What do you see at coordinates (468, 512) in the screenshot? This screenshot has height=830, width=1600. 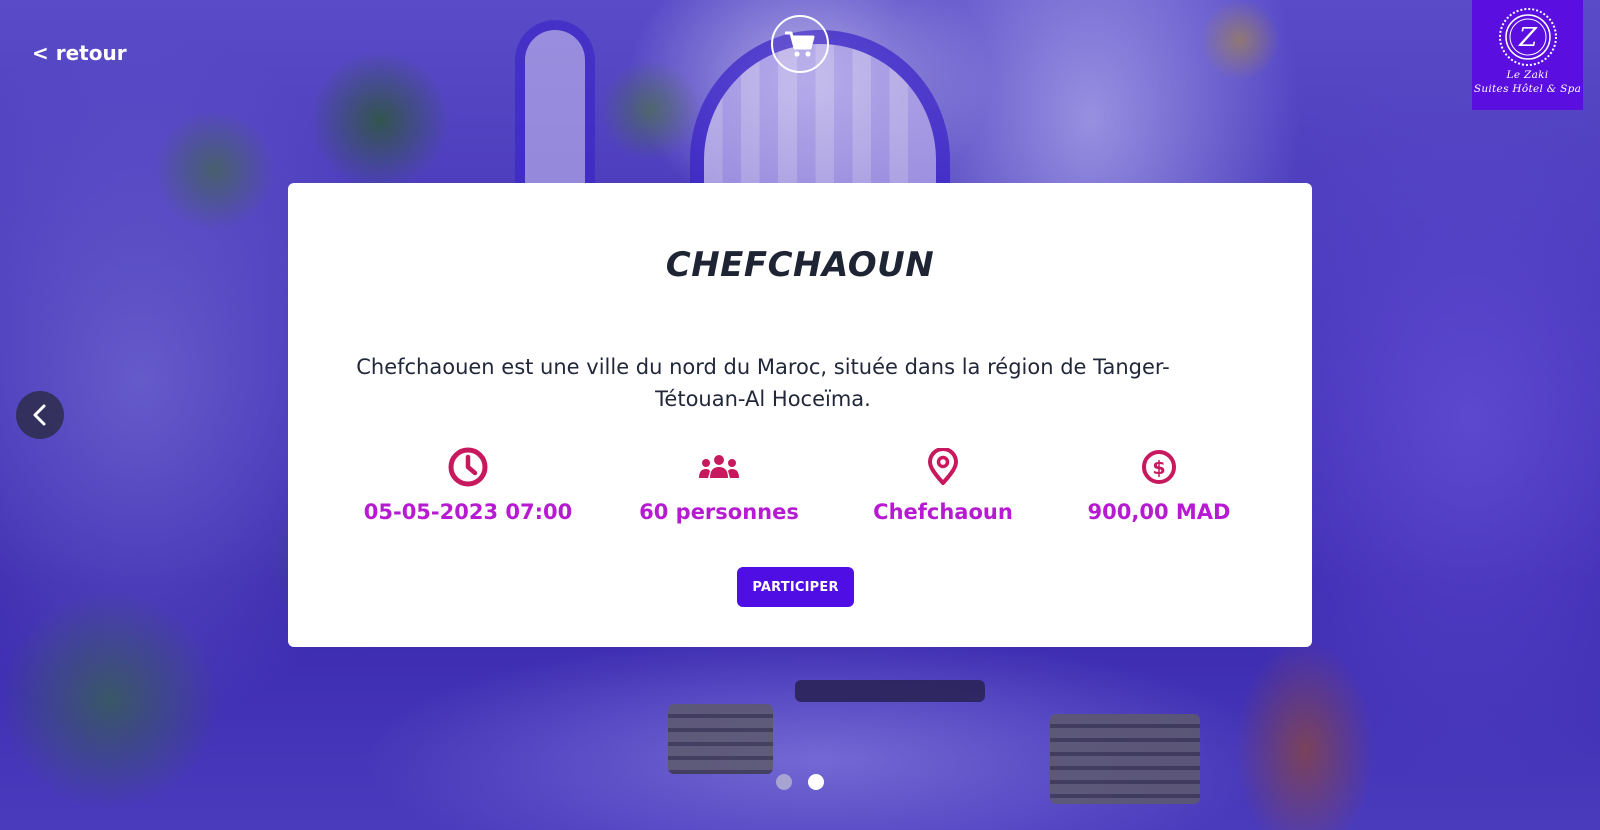 I see `activity-date: 05-05-2023 07:00` at bounding box center [468, 512].